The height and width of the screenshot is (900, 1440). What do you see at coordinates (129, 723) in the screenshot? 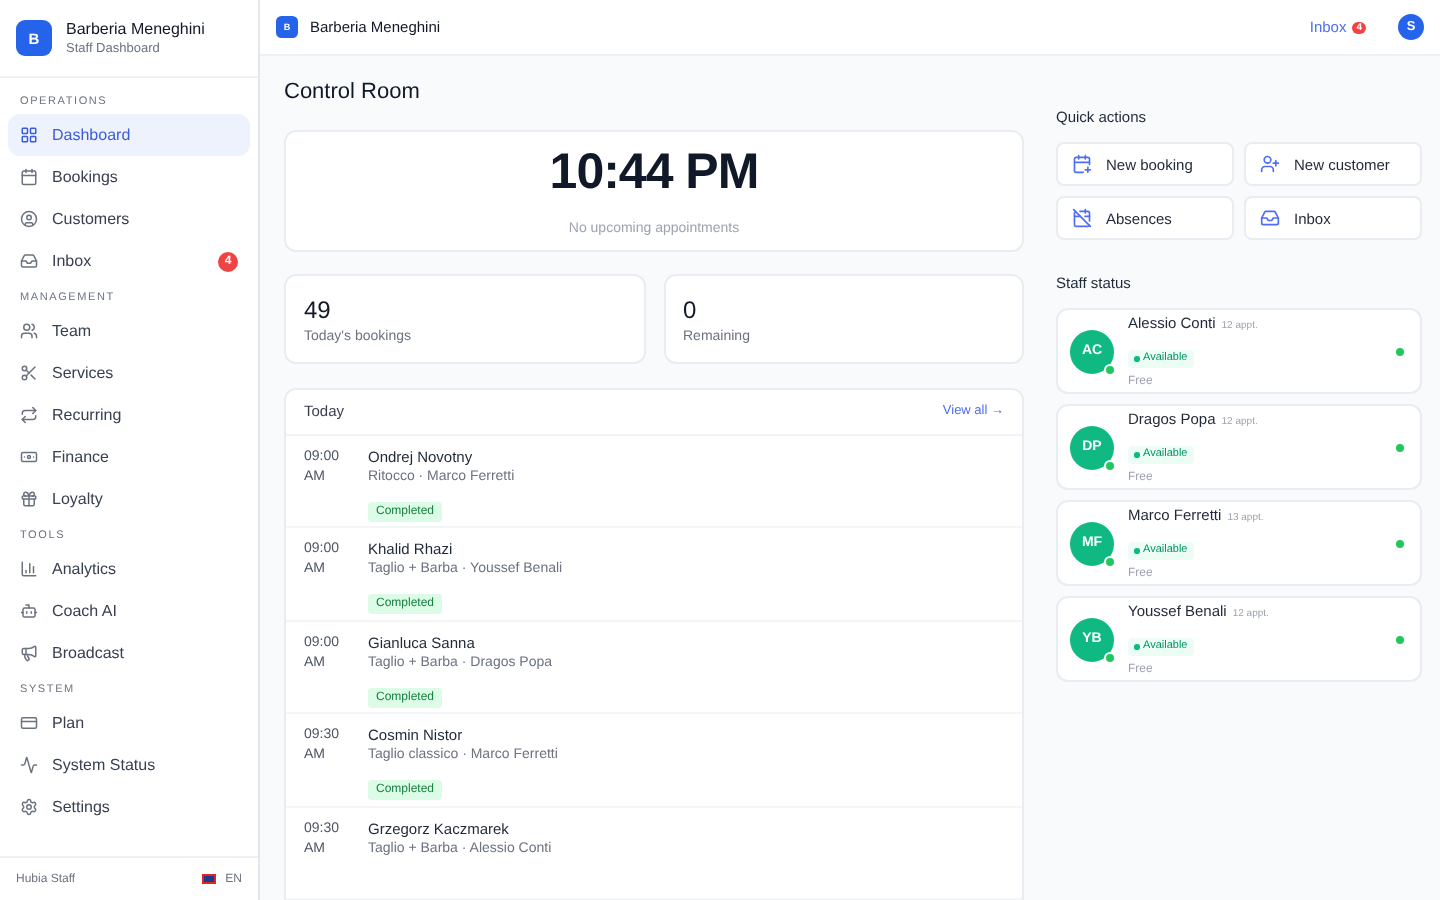
I see `nav-item: Plan` at bounding box center [129, 723].